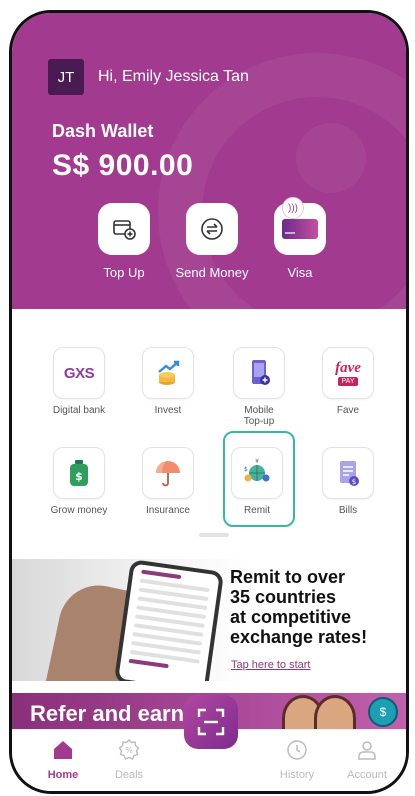 This screenshot has width=415, height=796. I want to click on gxs-logo-icon: GXS, so click(79, 373).